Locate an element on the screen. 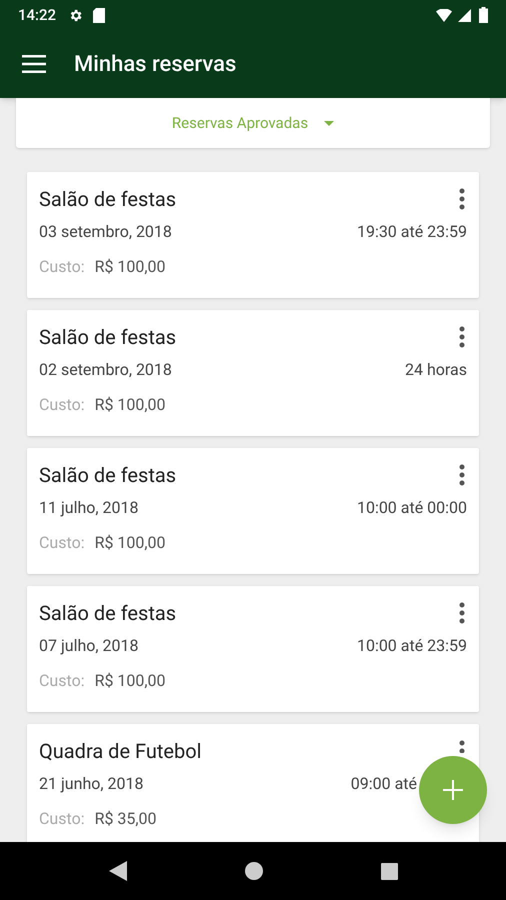 This screenshot has width=506, height=900. reservation-time: 19:30 até 23:59 is located at coordinates (411, 232).